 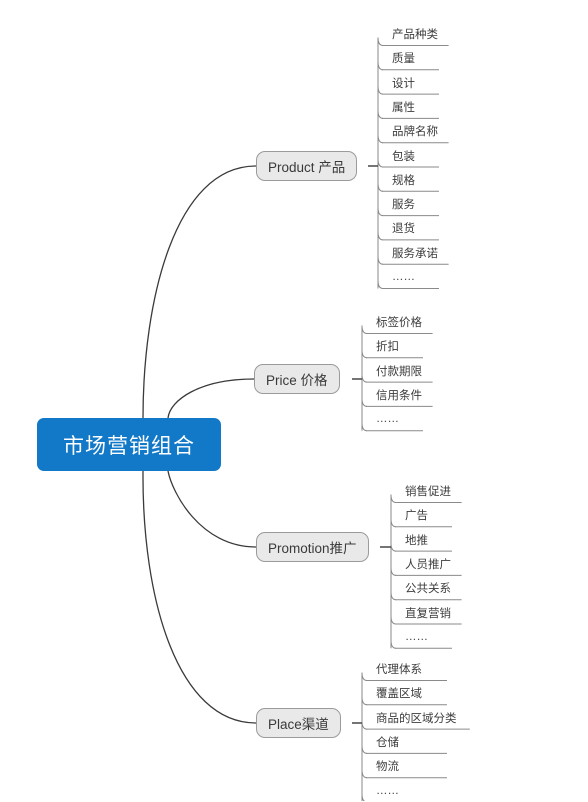 I want to click on leaf-node: 覆盖区域, so click(x=399, y=693).